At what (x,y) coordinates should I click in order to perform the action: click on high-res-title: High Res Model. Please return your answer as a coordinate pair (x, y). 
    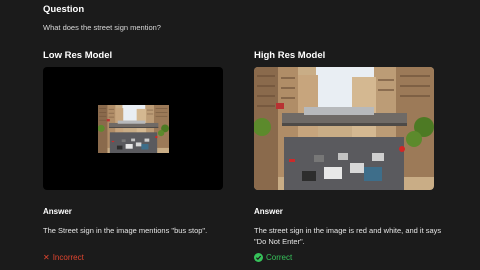
    Looking at the image, I should click on (290, 55).